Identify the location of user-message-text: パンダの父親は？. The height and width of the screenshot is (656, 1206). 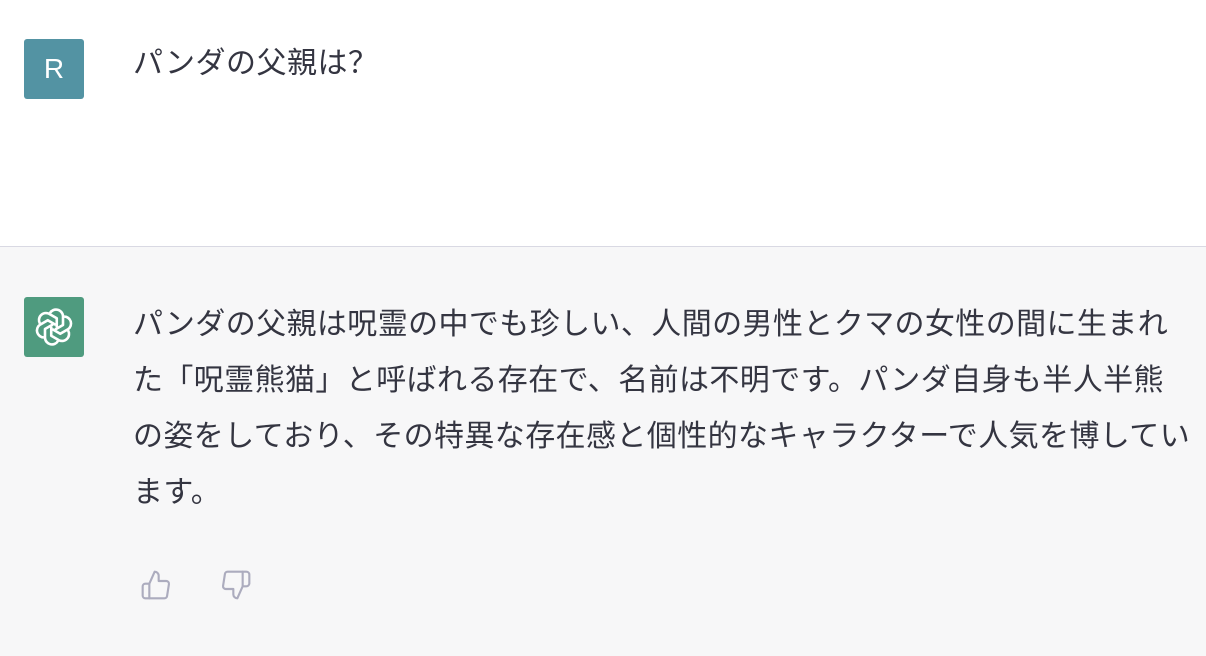
(256, 63).